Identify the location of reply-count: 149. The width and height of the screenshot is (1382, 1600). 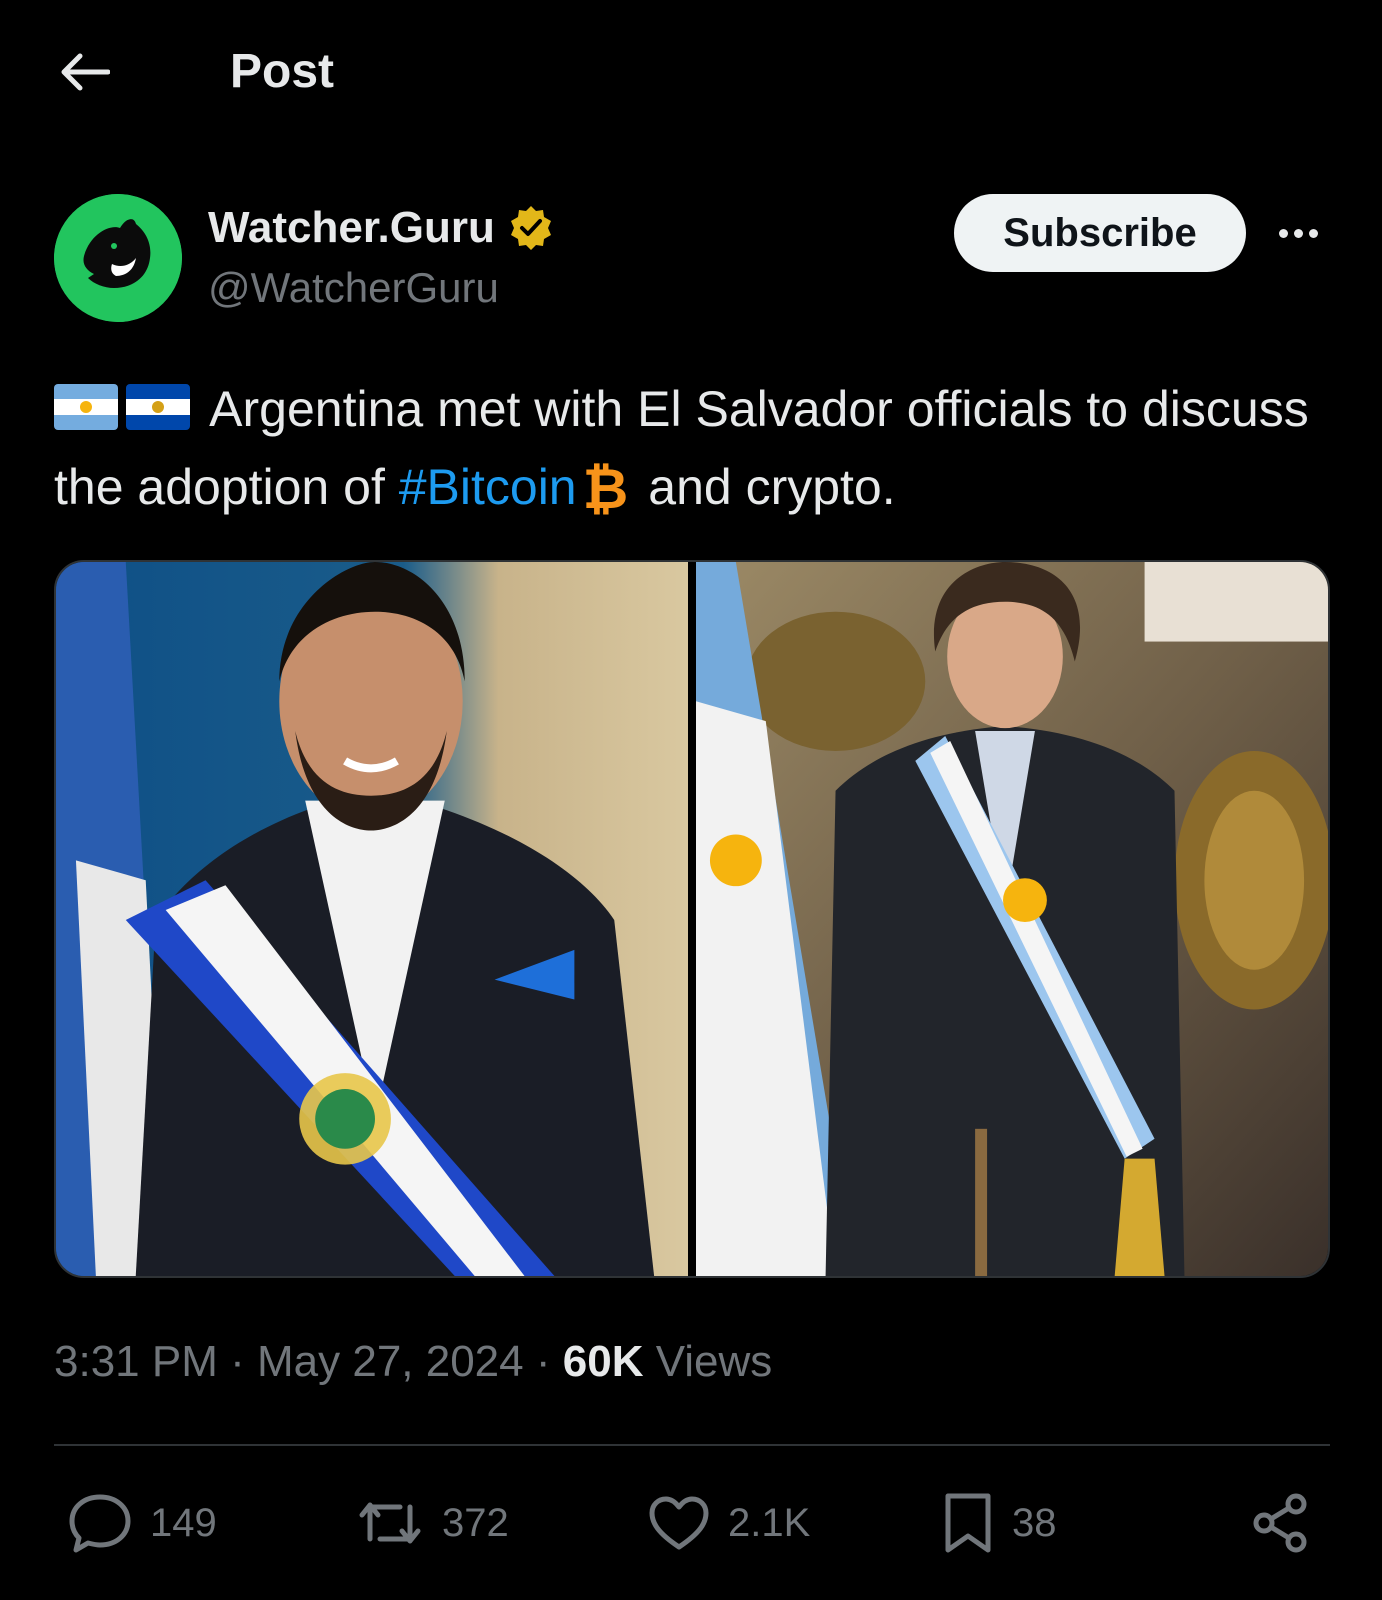
(183, 1522).